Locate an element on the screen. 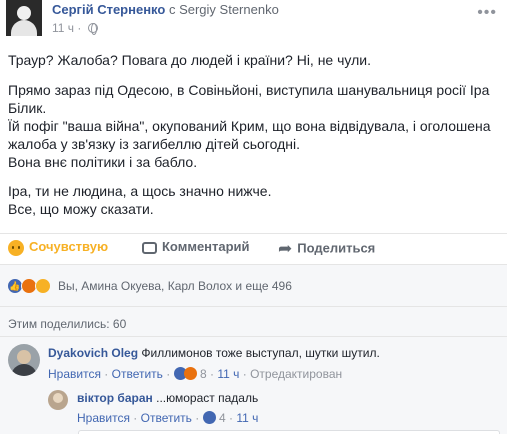 The height and width of the screenshot is (434, 507). reply-actions: Нравится · Ответить · 4 · 11 ч is located at coordinates (168, 418).